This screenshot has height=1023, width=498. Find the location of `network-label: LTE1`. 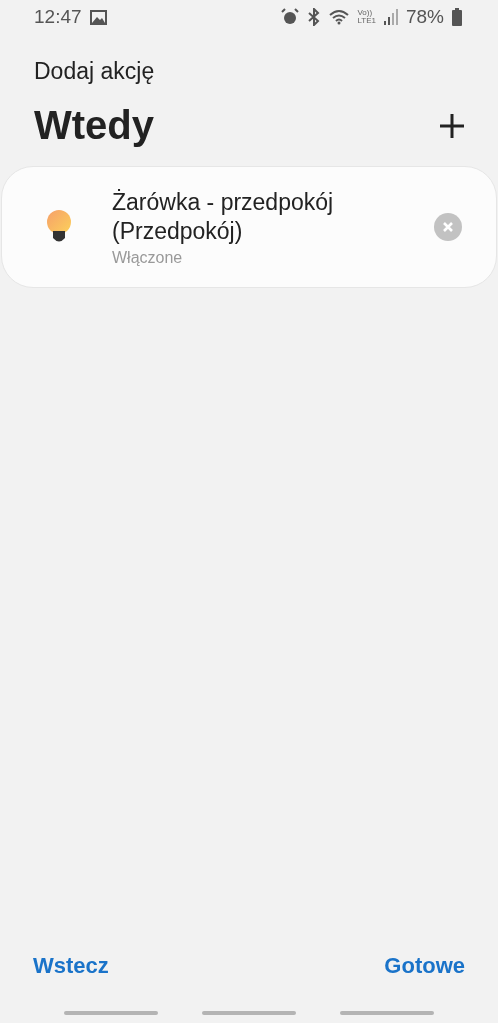

network-label: LTE1 is located at coordinates (366, 21).